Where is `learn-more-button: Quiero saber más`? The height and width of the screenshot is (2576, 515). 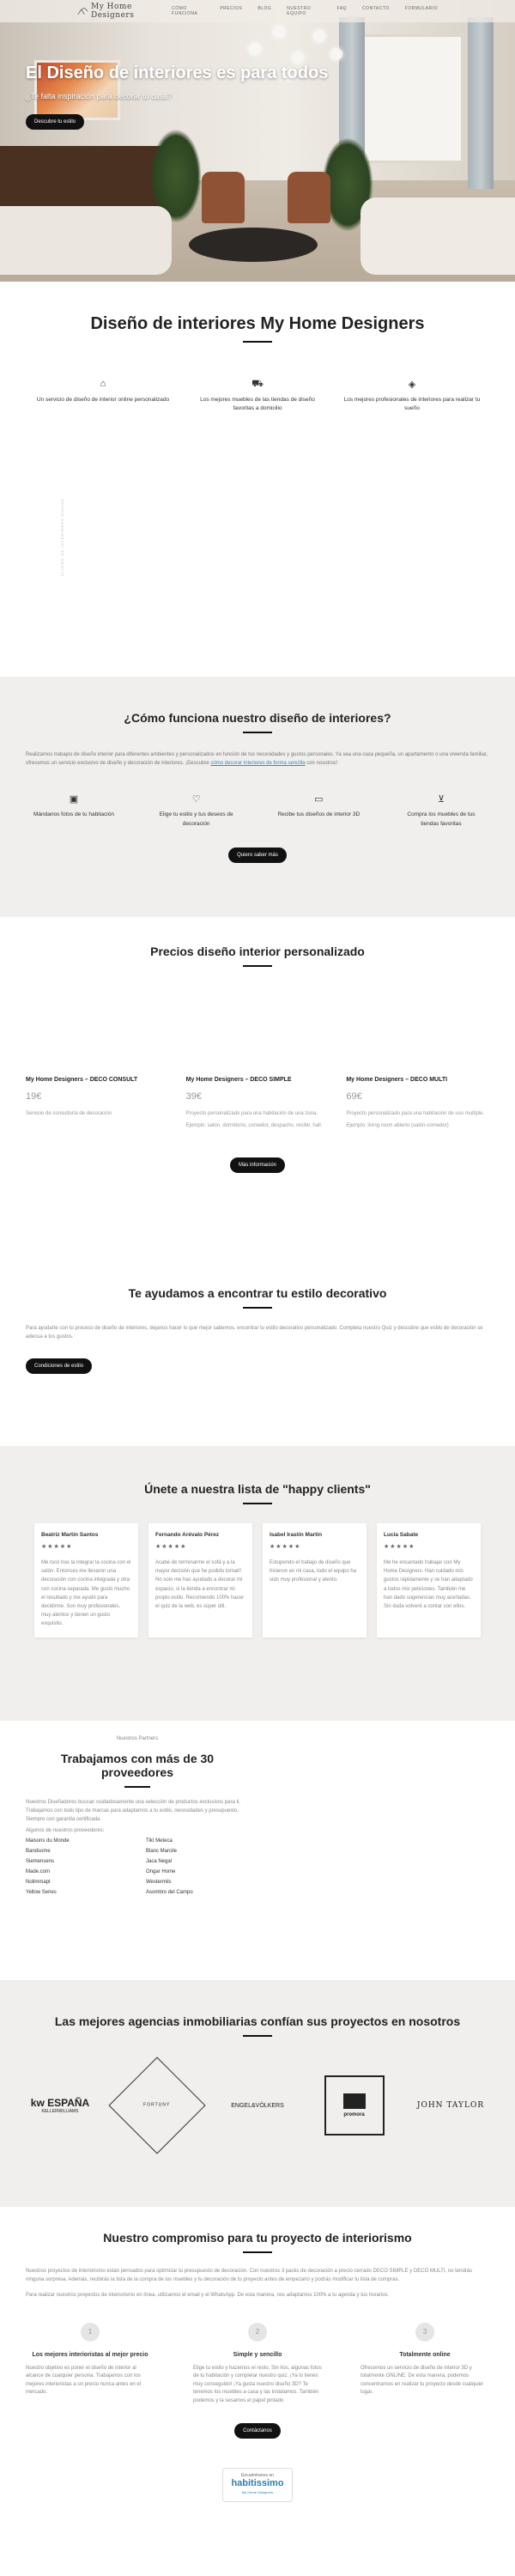
learn-more-button: Quiero saber más is located at coordinates (257, 856).